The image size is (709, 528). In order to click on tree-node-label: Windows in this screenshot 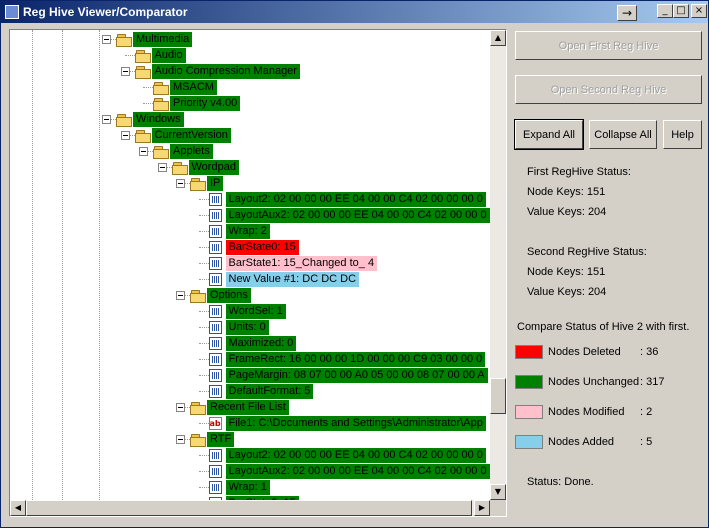, I will do `click(158, 119)`.